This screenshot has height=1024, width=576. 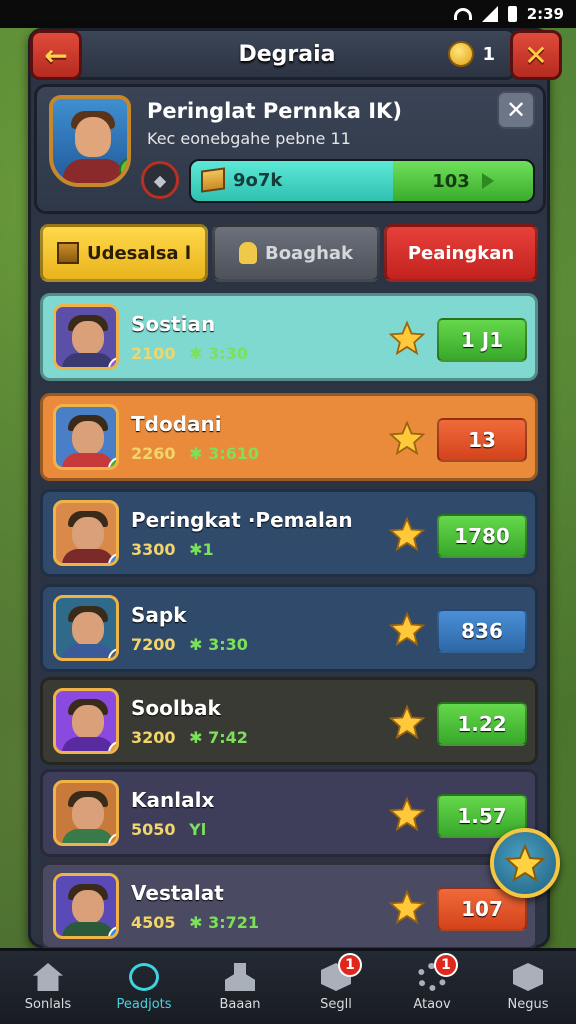 What do you see at coordinates (461, 54) in the screenshot?
I see `coin-icon` at bounding box center [461, 54].